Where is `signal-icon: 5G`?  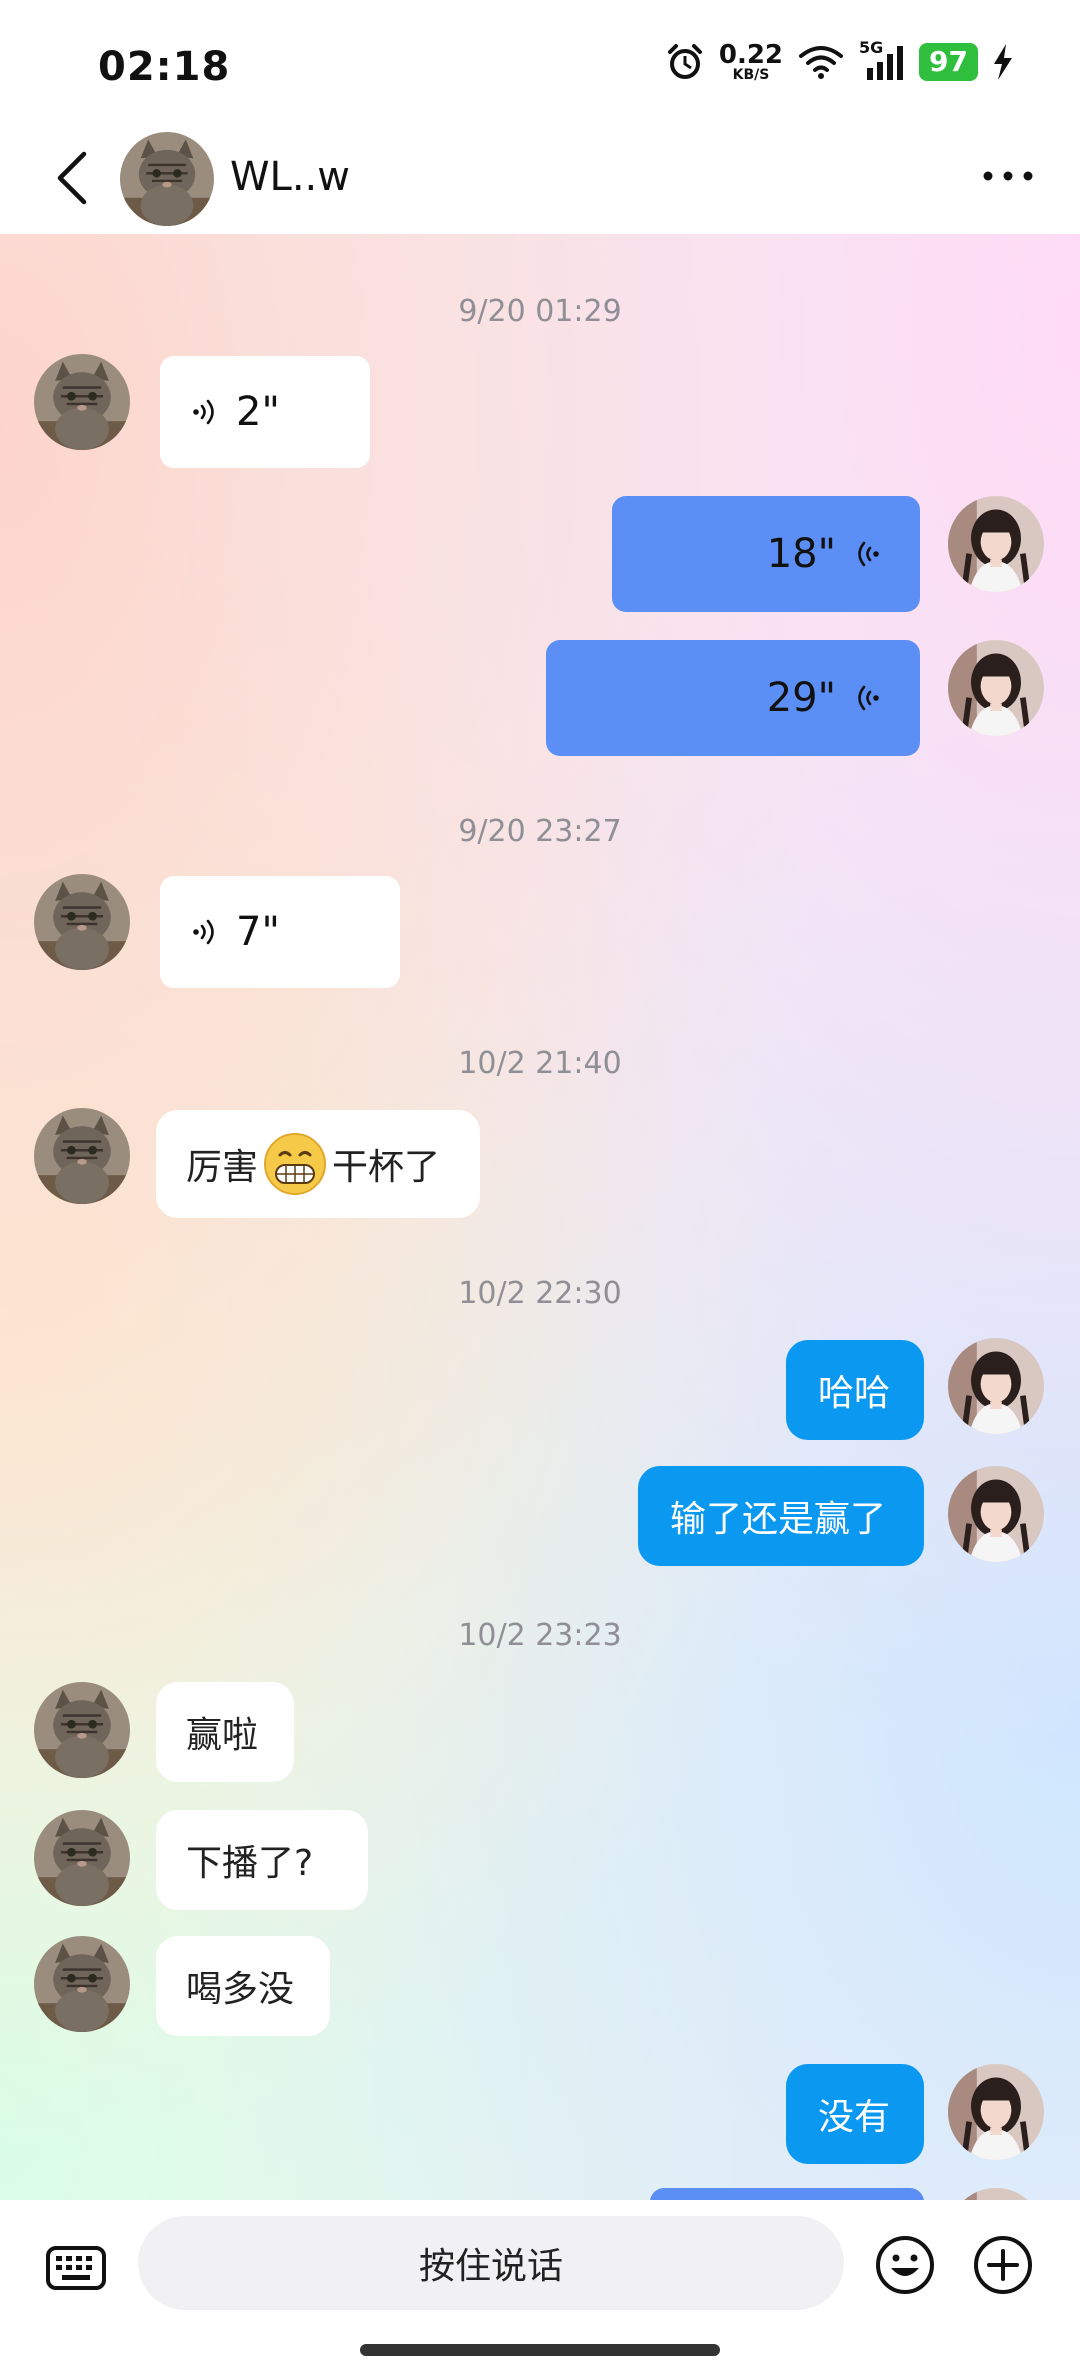
signal-icon: 5G is located at coordinates (882, 60).